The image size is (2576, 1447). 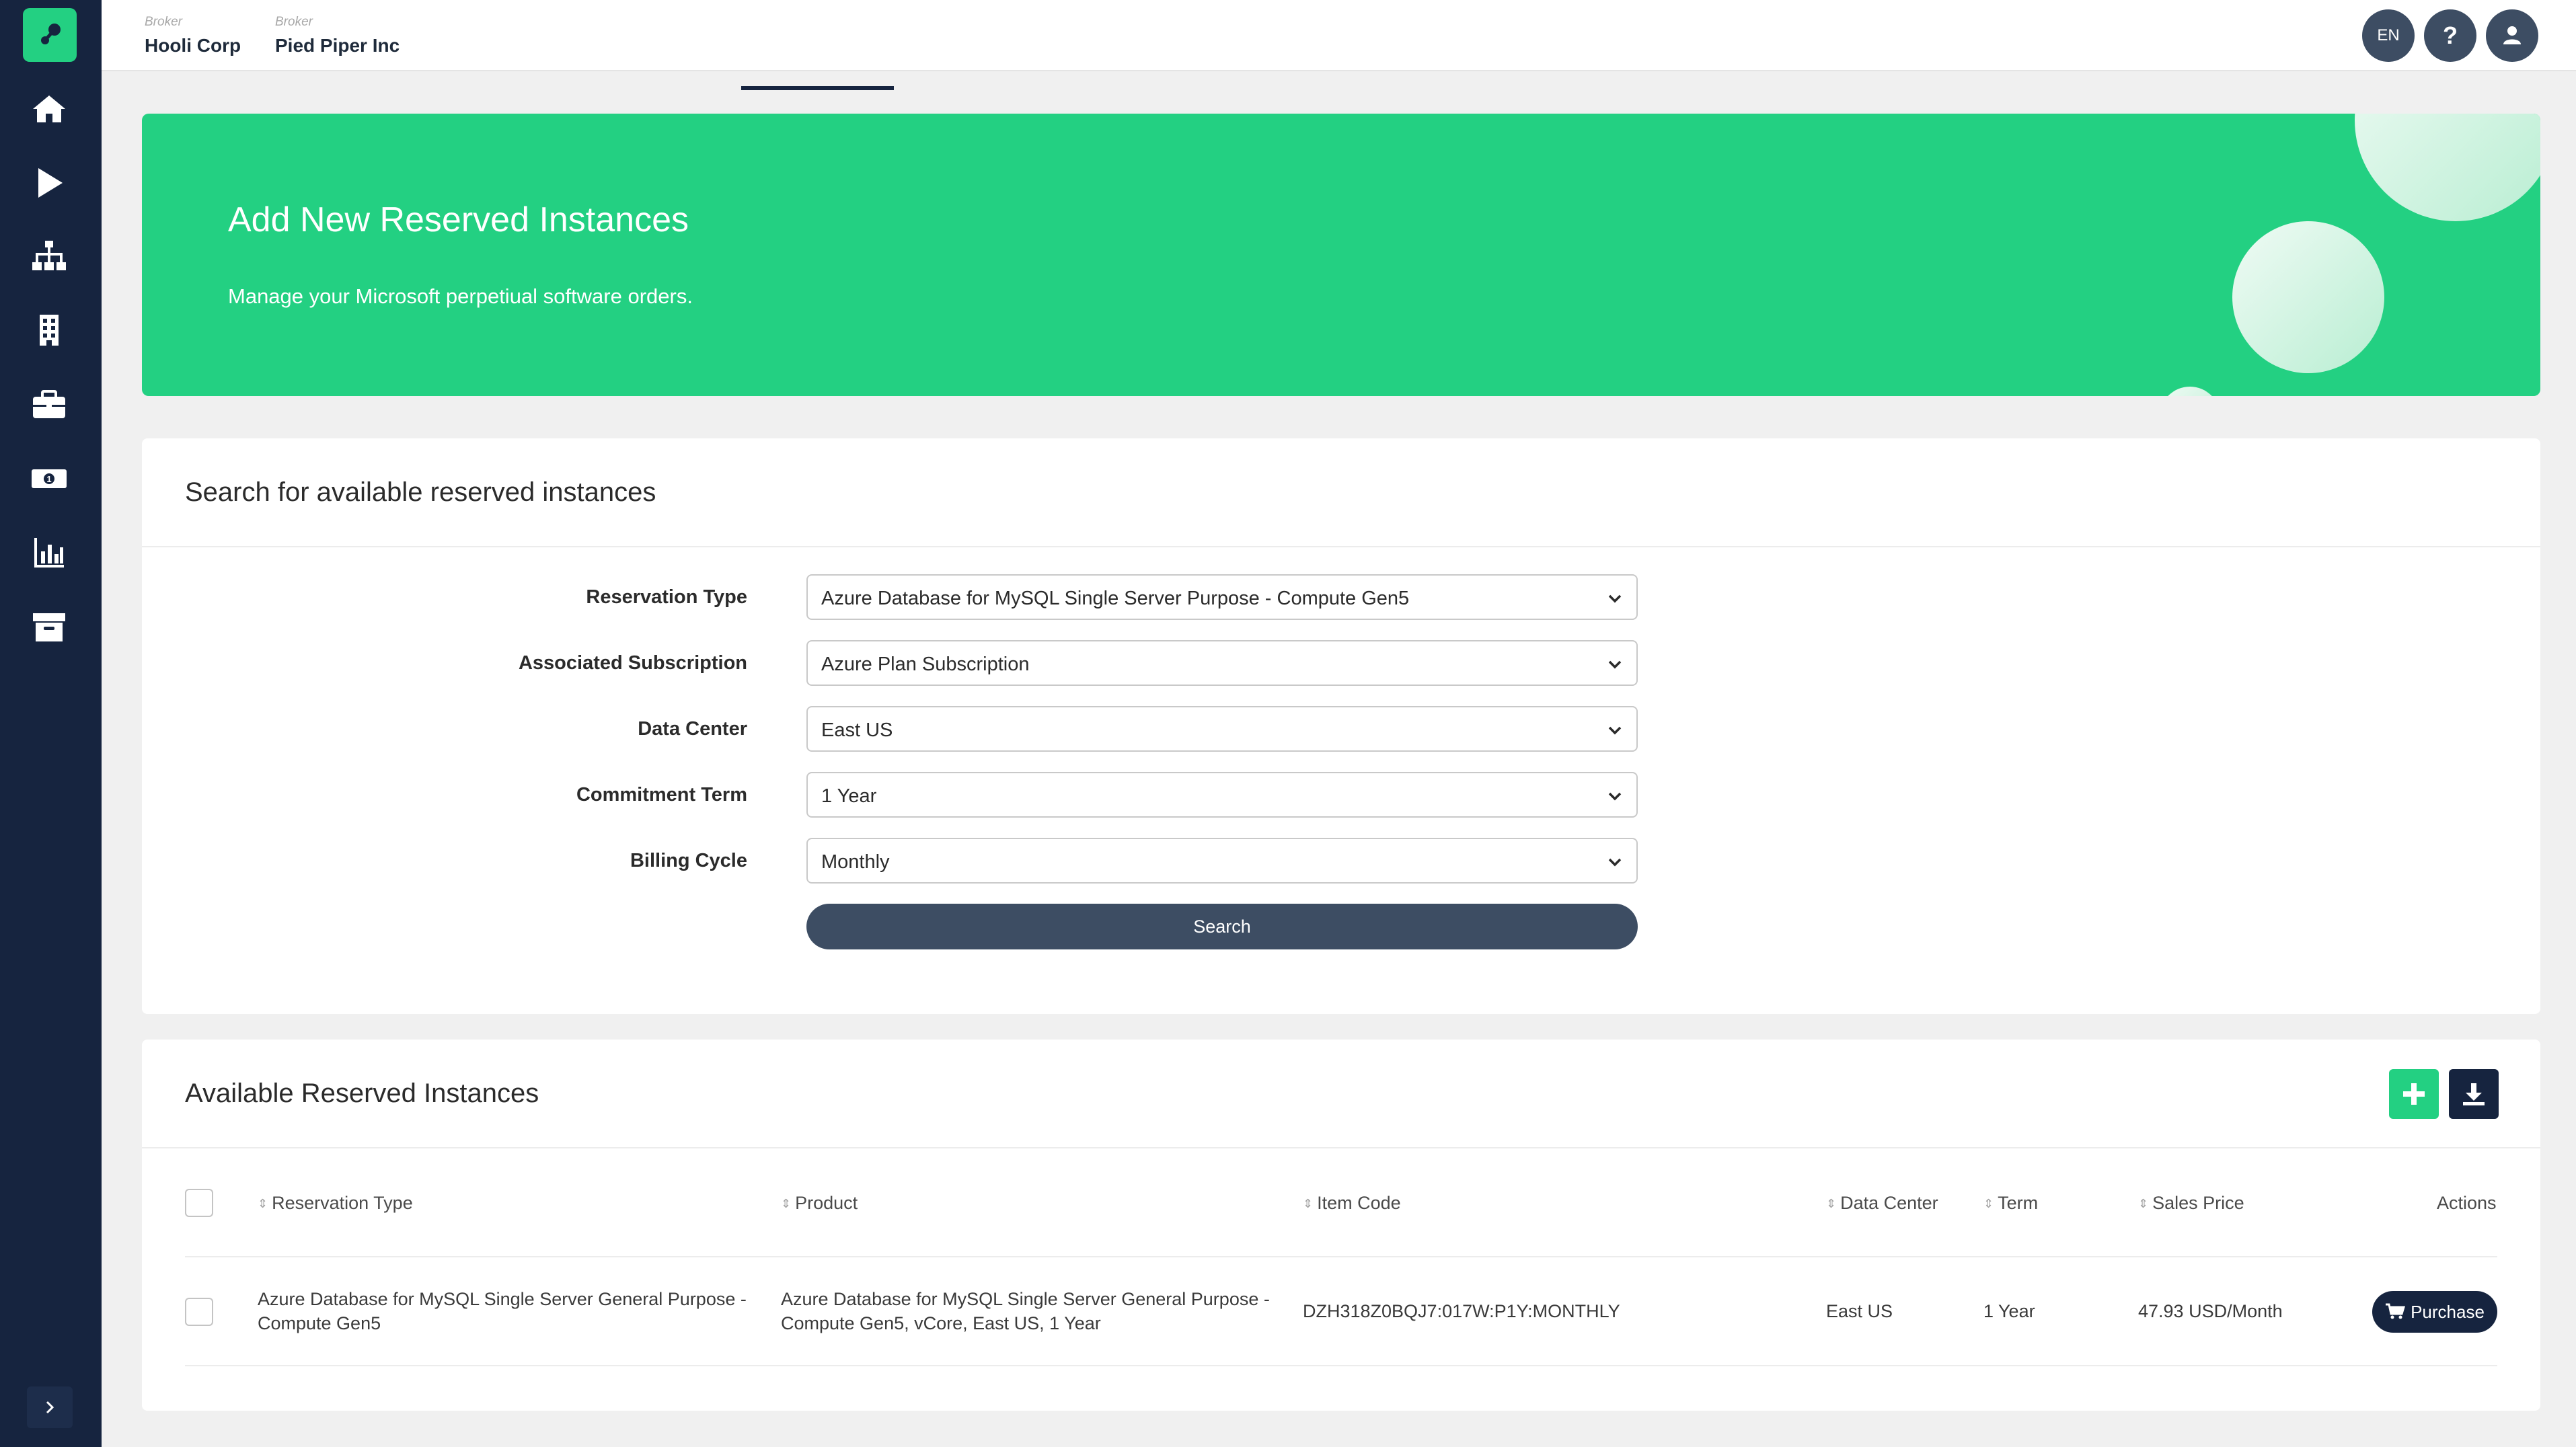 I want to click on add-button, so click(x=2414, y=1094).